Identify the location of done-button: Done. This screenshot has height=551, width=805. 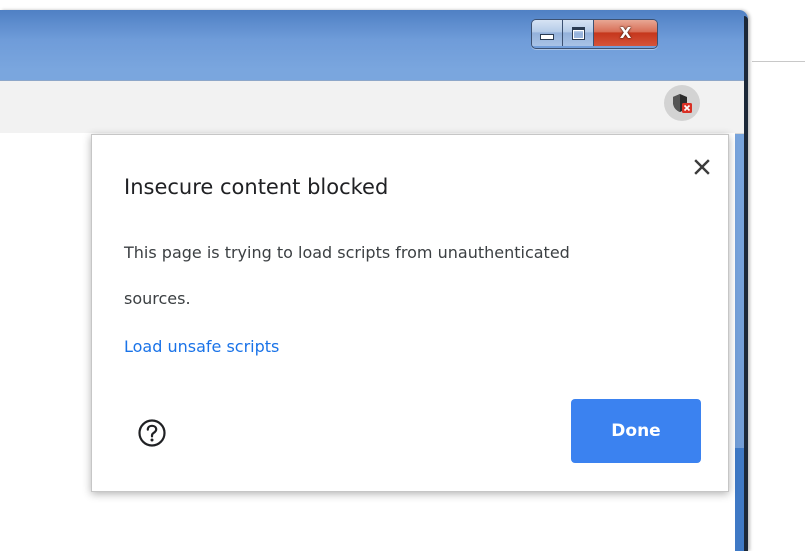
(636, 431).